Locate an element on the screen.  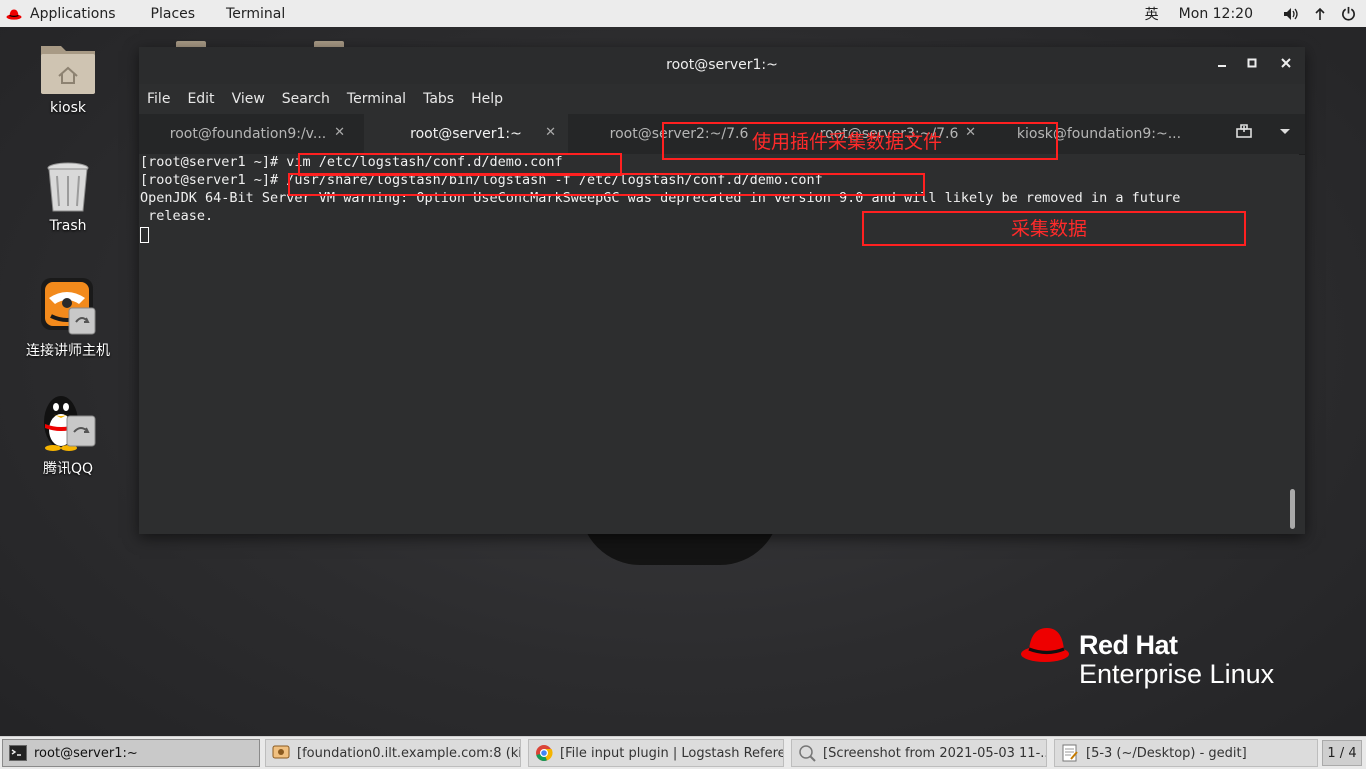
terminal-app-label: Terminal is located at coordinates (256, 13).